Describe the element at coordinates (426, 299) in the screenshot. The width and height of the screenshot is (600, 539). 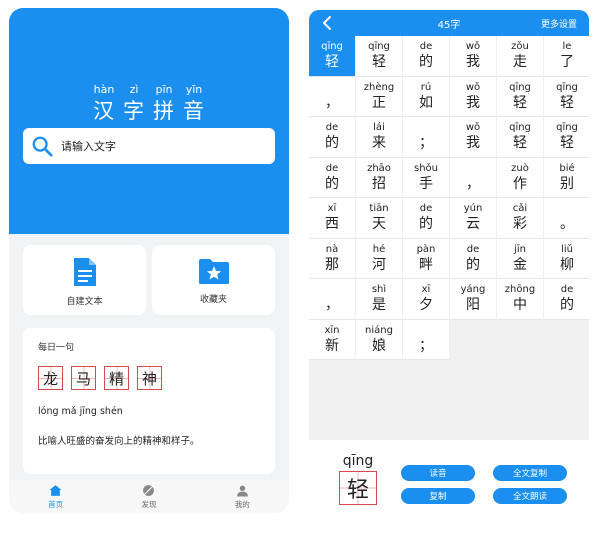
I see `grid-cell: xī 夕` at that location.